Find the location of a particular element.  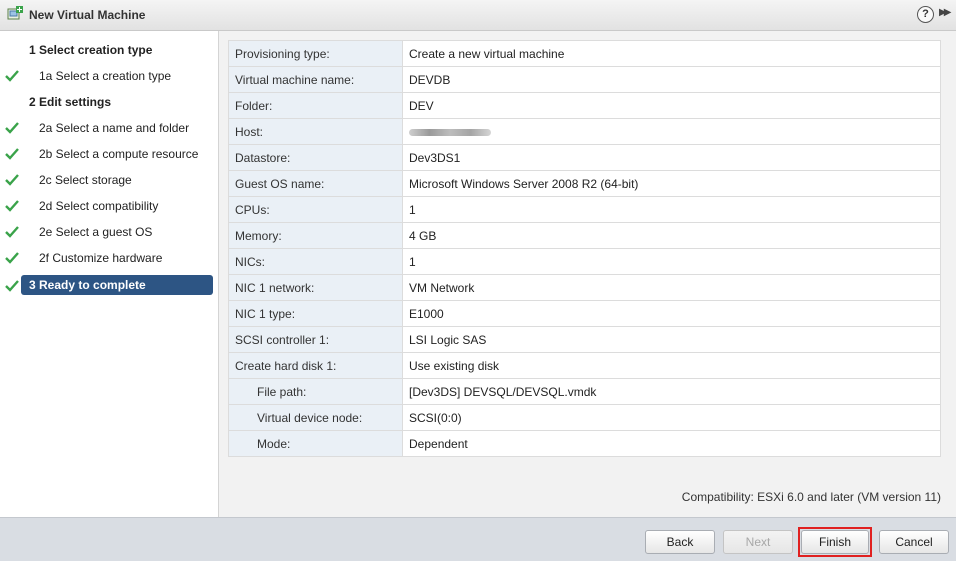

step-edit-settings: 2 Edit settings is located at coordinates (109, 102).